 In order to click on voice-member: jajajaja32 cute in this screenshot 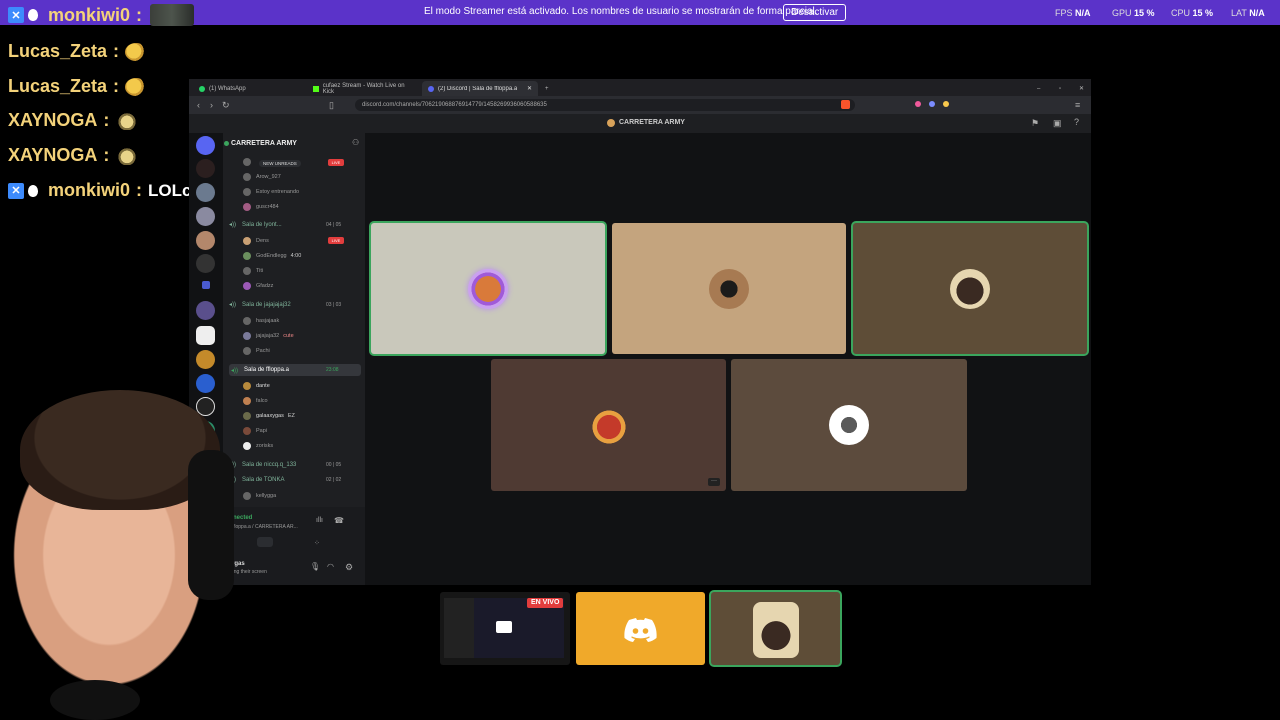, I will do `click(268, 336)`.